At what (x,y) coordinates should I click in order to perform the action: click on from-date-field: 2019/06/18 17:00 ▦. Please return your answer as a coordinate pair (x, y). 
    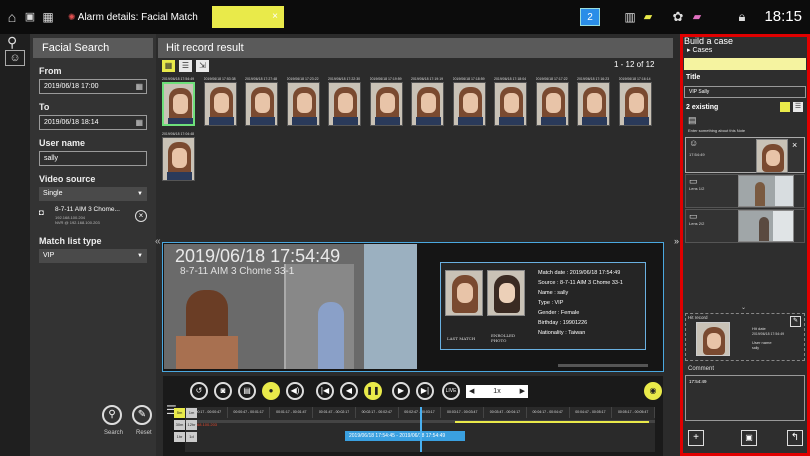
    Looking at the image, I should click on (93, 86).